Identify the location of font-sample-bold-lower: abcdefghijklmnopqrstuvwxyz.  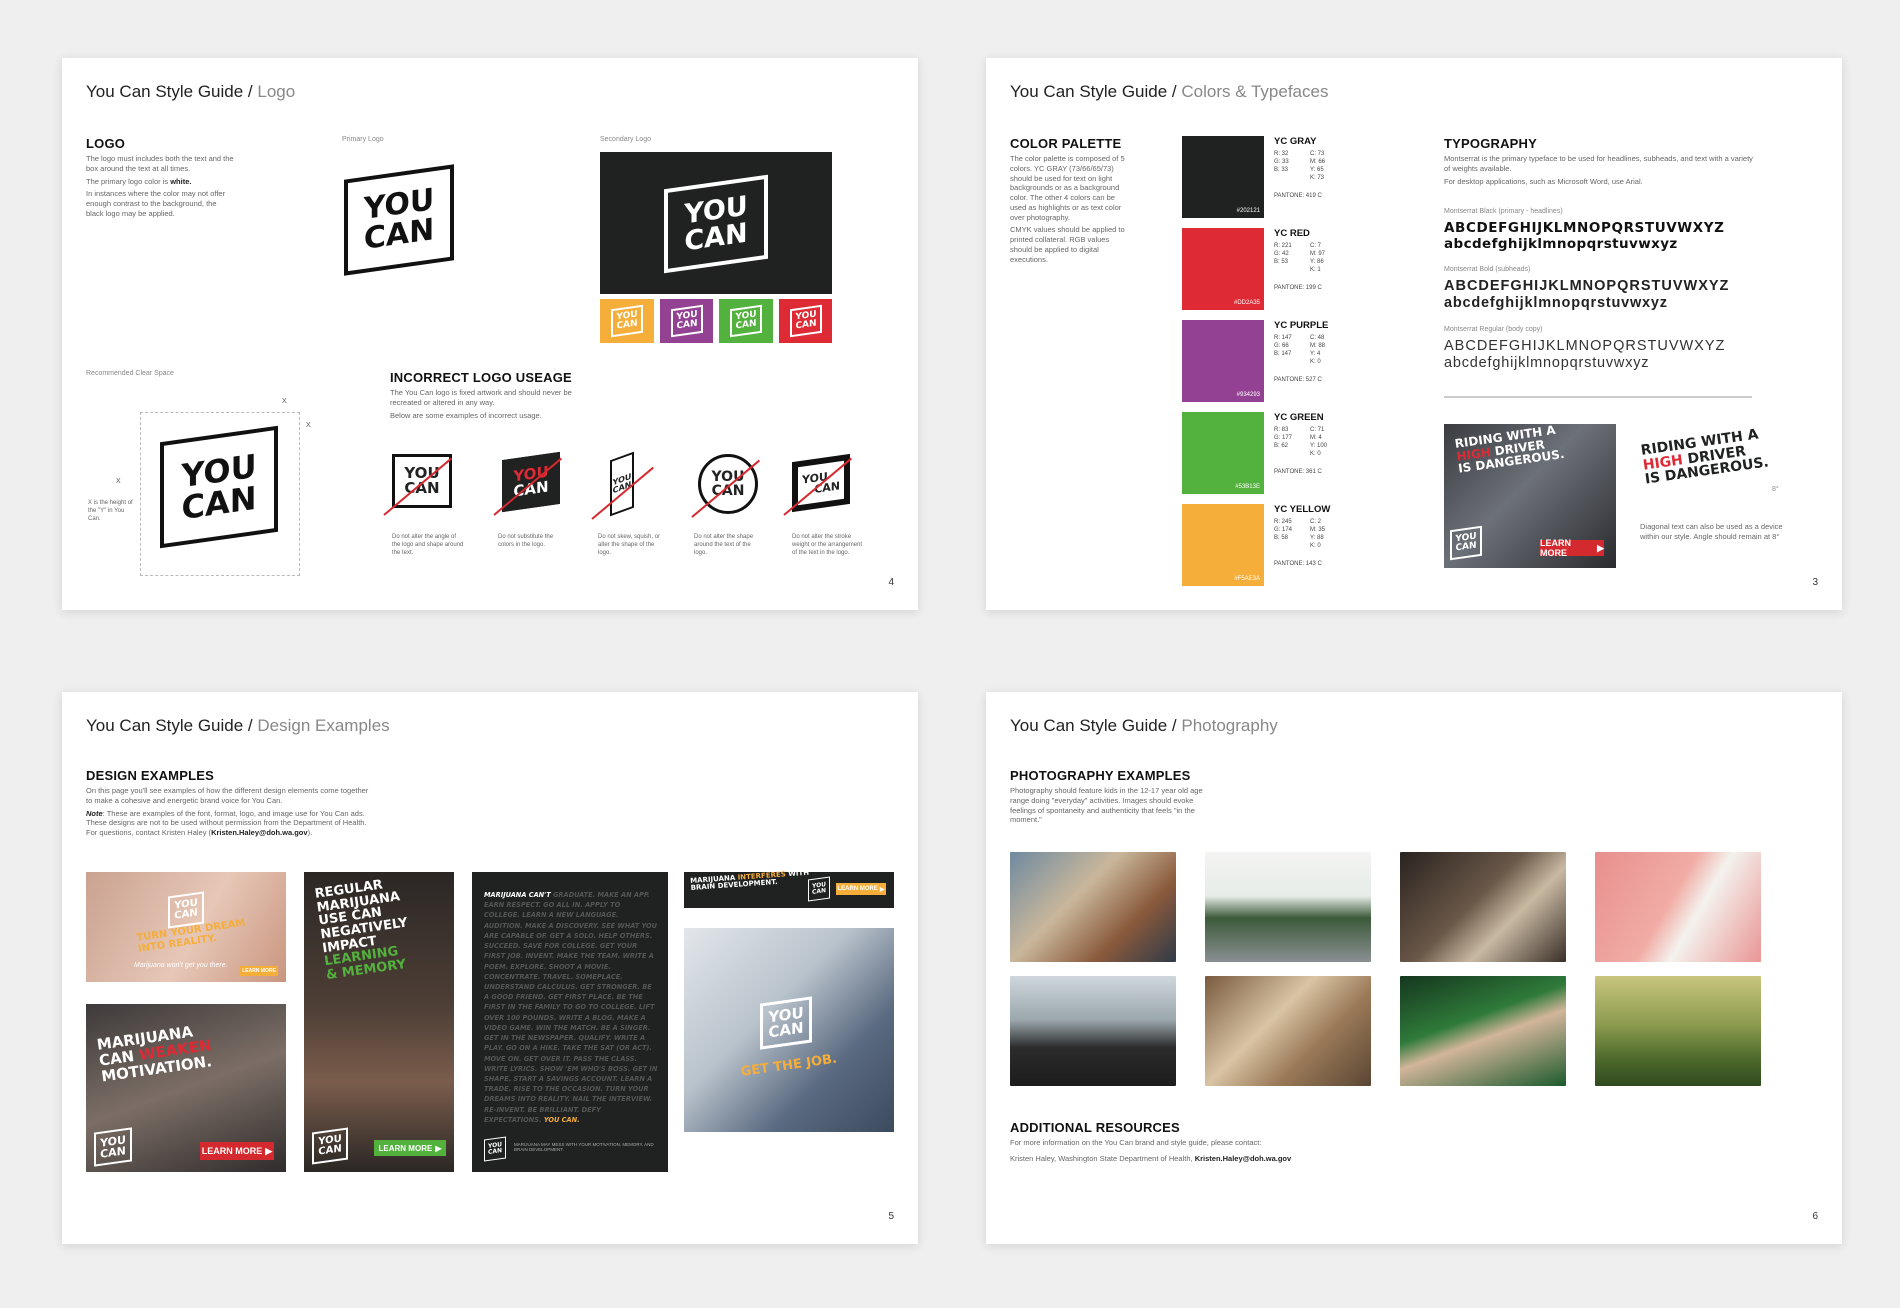
(1556, 303).